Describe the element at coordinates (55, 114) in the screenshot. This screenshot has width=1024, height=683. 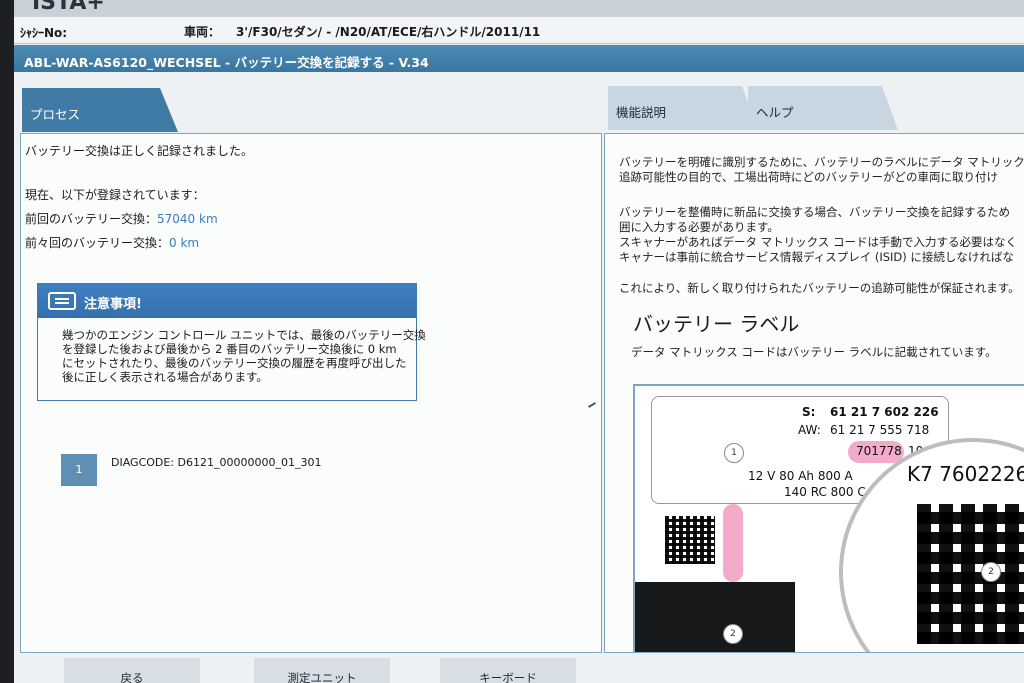
I see `tab-process-label: プロセス` at that location.